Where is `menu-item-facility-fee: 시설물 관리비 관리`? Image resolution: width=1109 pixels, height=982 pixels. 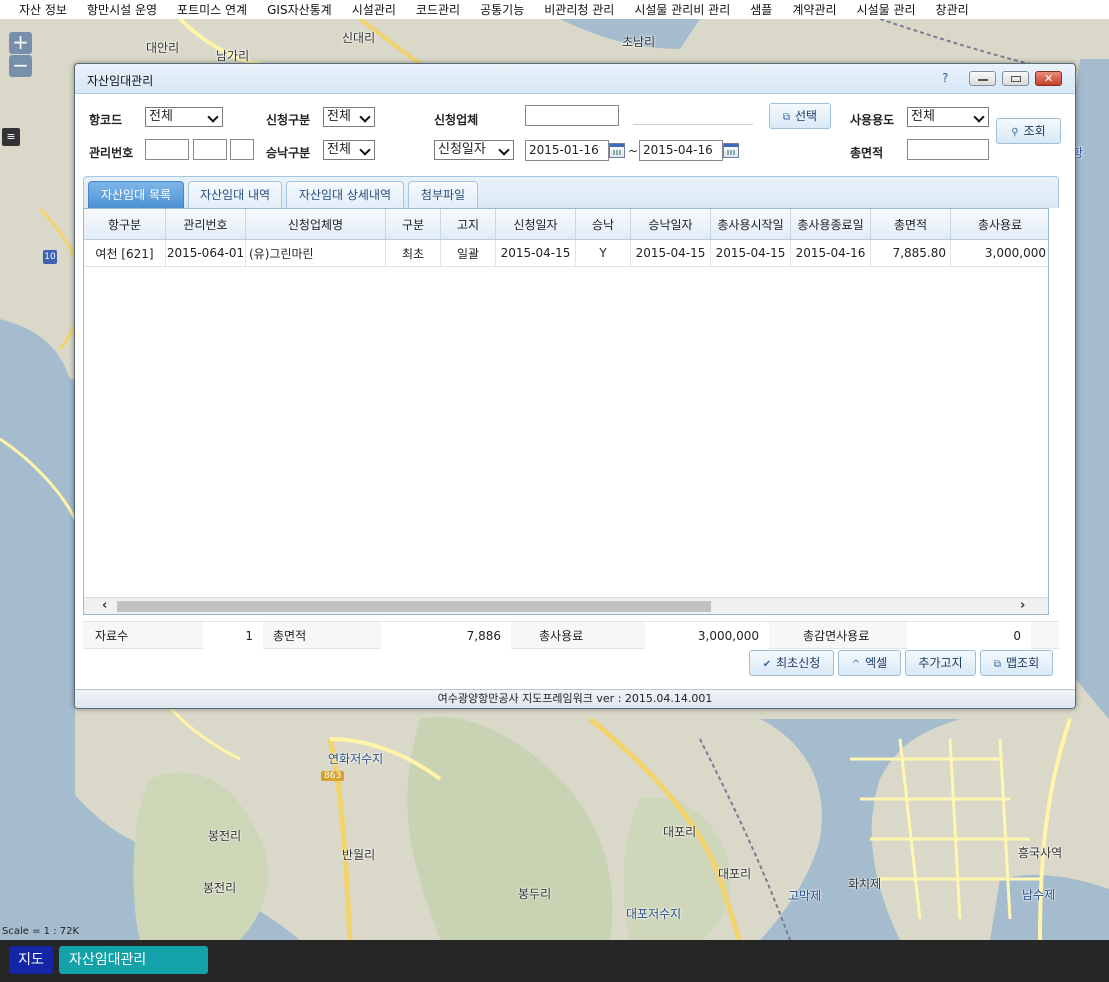
menu-item-facility-fee: 시설물 관리비 관리 is located at coordinates (682, 9).